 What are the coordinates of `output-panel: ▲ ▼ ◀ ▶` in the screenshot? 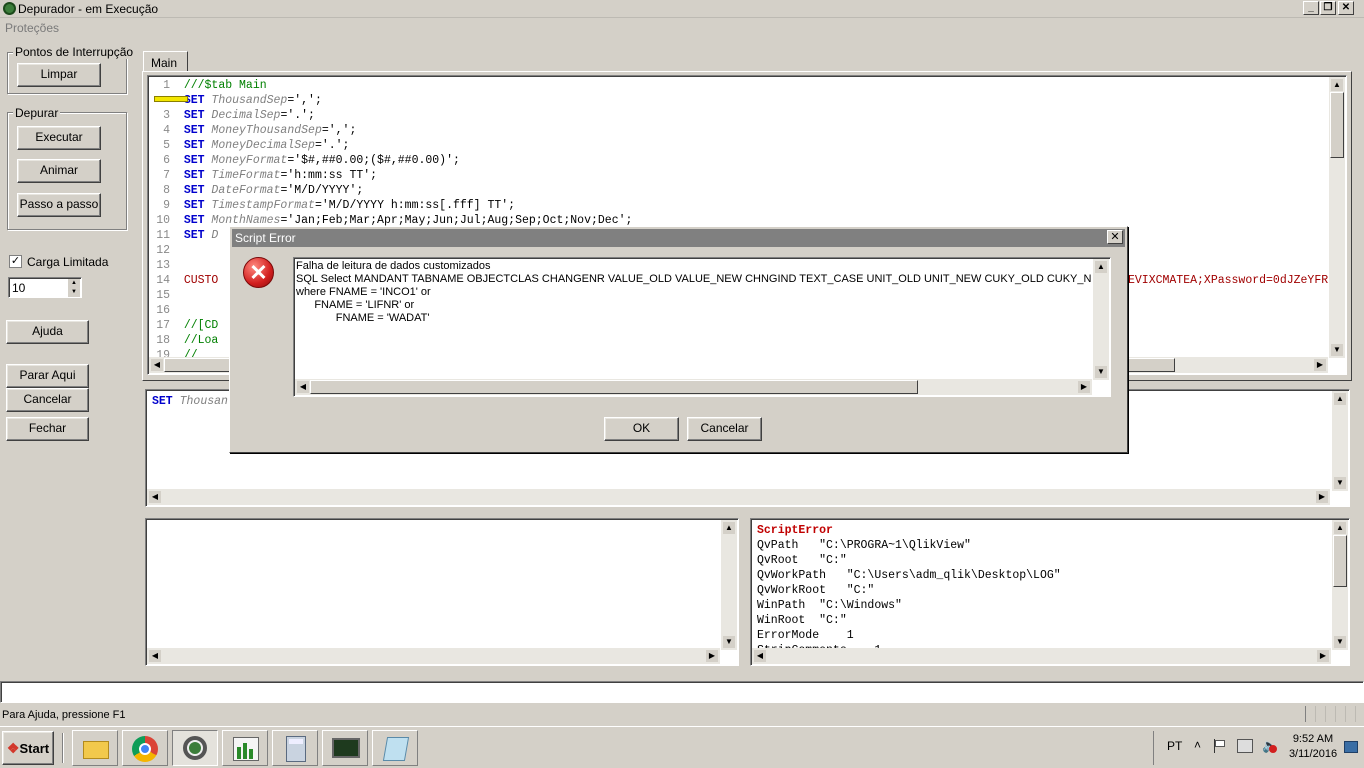 It's located at (442, 592).